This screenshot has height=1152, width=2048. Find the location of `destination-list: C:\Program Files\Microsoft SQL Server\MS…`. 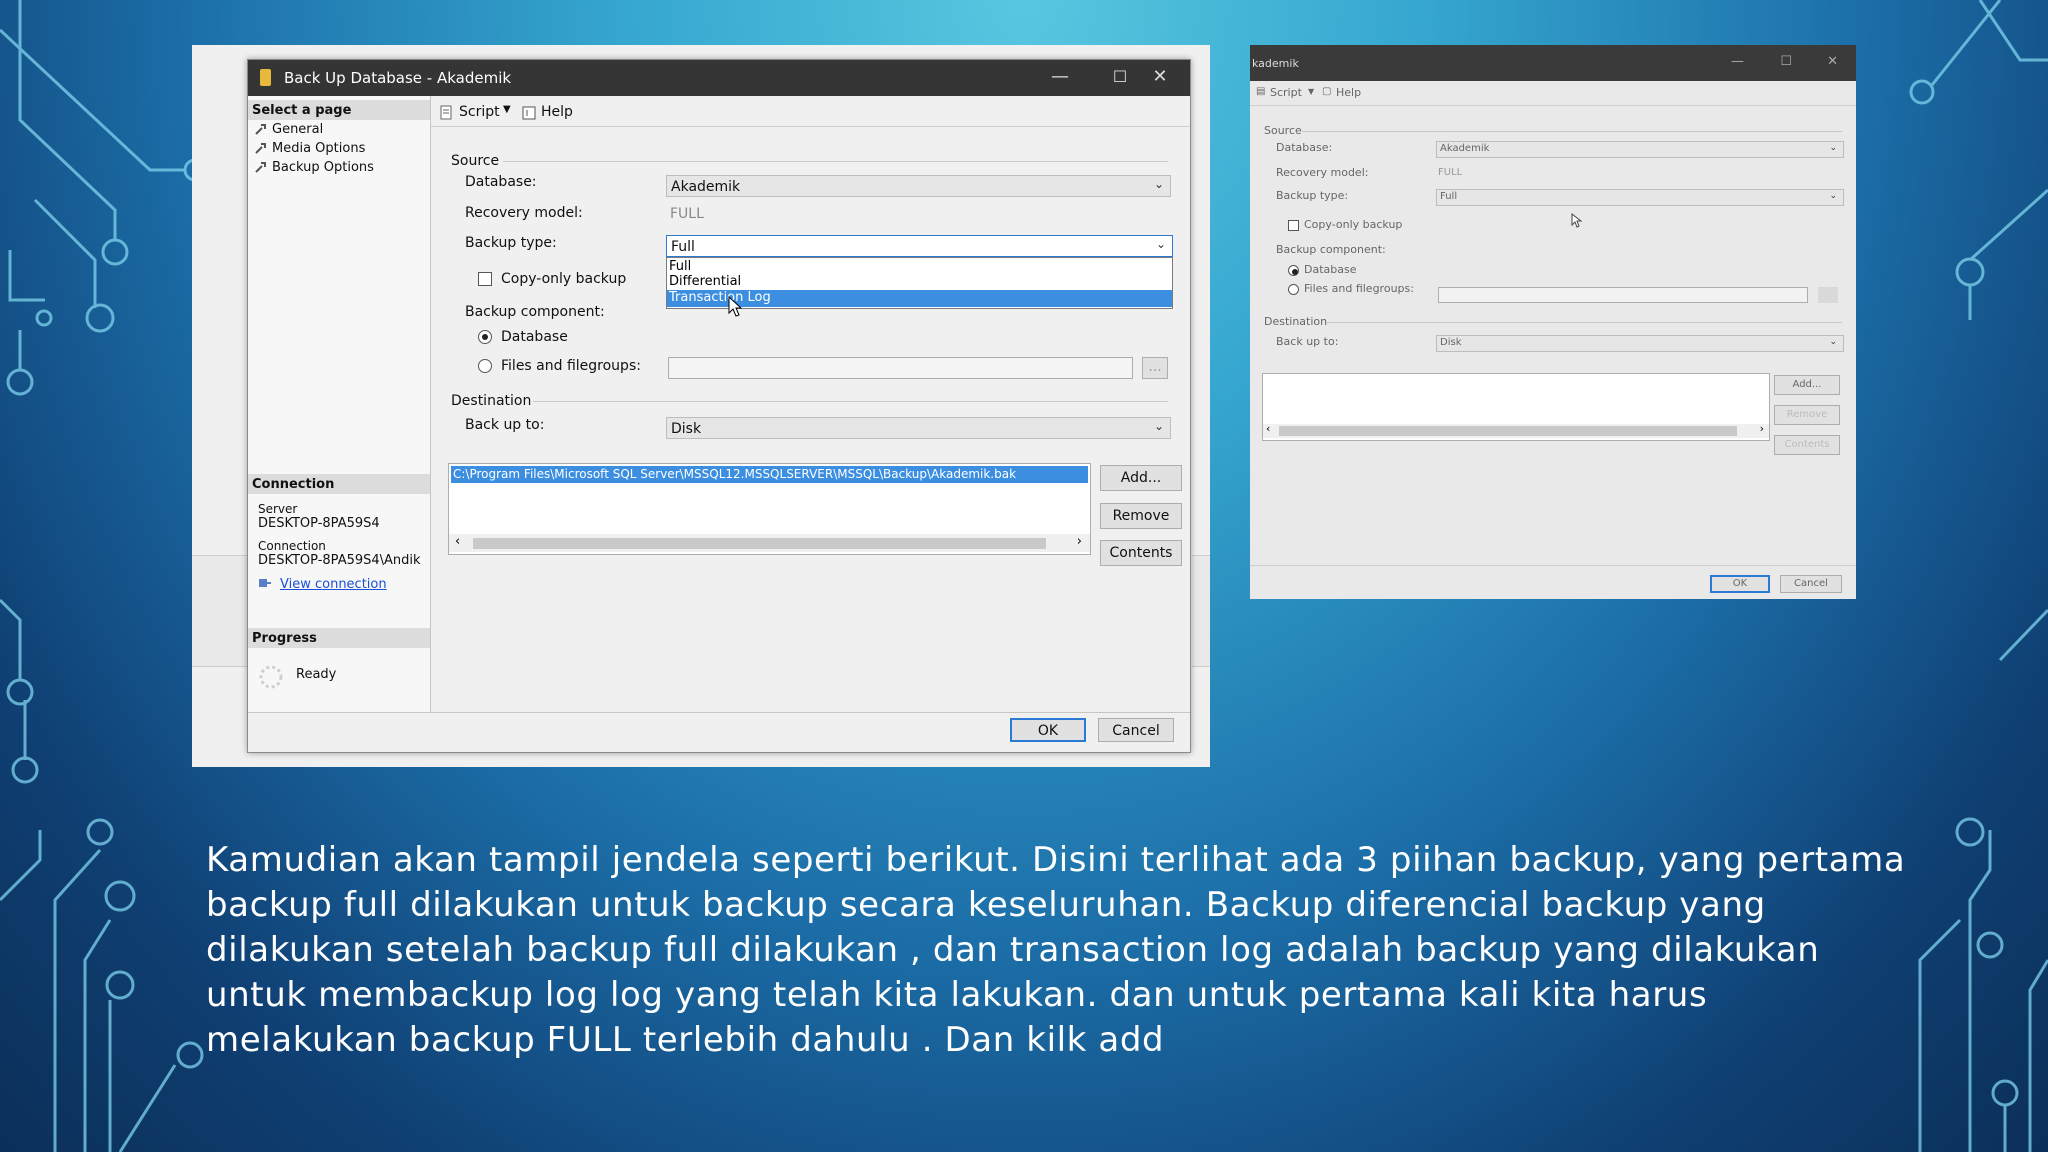

destination-list: C:\Program Files\Microsoft SQL Server\MS… is located at coordinates (769, 509).